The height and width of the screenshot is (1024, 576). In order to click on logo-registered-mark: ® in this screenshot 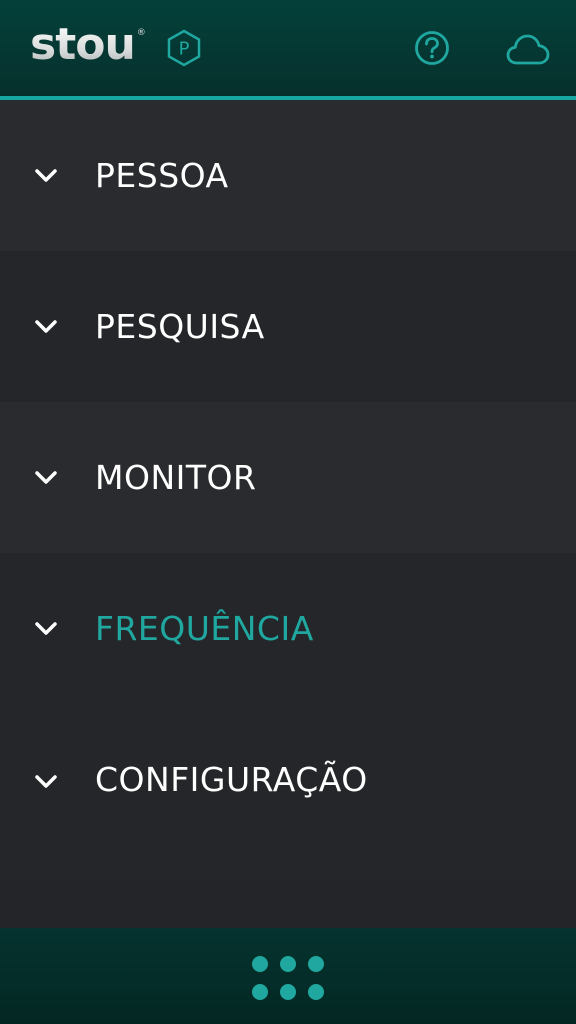, I will do `click(141, 33)`.